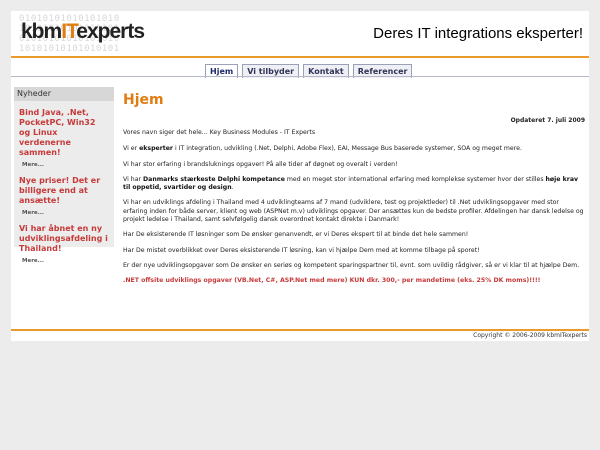 This screenshot has height=450, width=600. Describe the element at coordinates (64, 94) in the screenshot. I see `sidebar-heading: Nyheder` at that location.